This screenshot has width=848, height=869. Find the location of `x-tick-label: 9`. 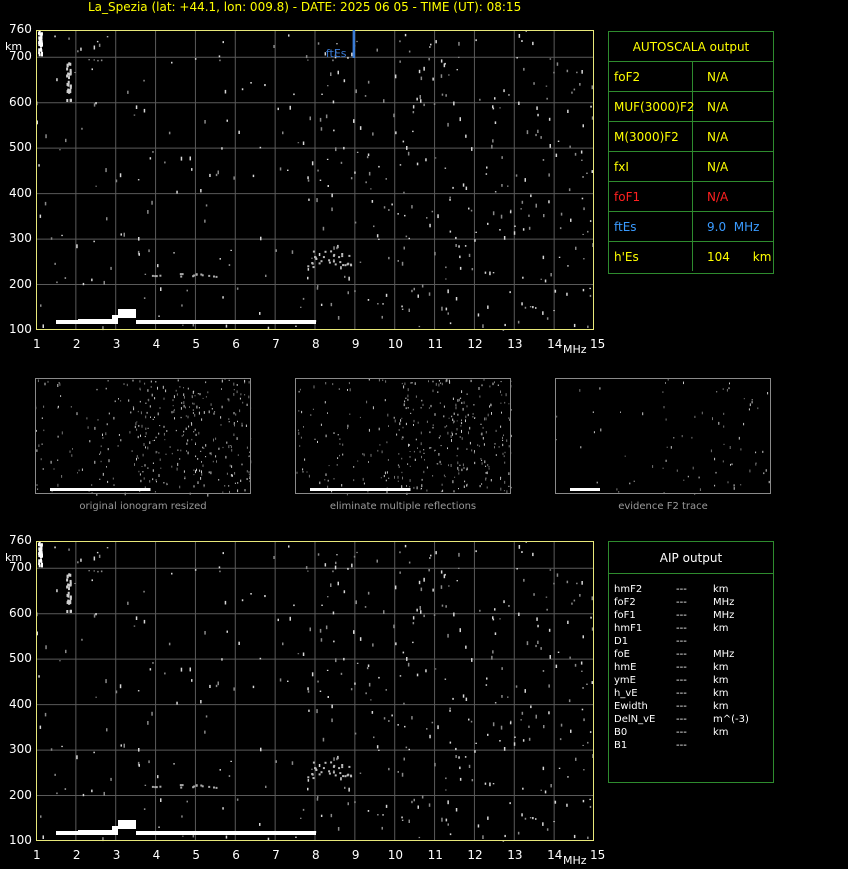

x-tick-label: 9 is located at coordinates (355, 855).